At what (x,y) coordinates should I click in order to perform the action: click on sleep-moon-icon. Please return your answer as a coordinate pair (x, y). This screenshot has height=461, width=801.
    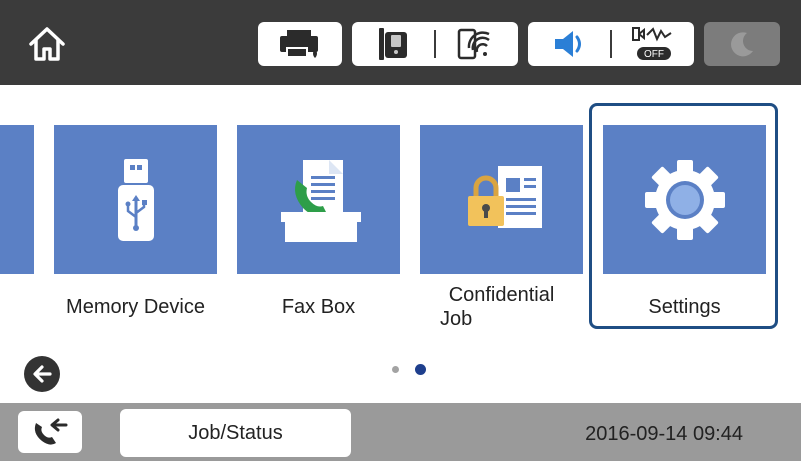
    Looking at the image, I should click on (742, 44).